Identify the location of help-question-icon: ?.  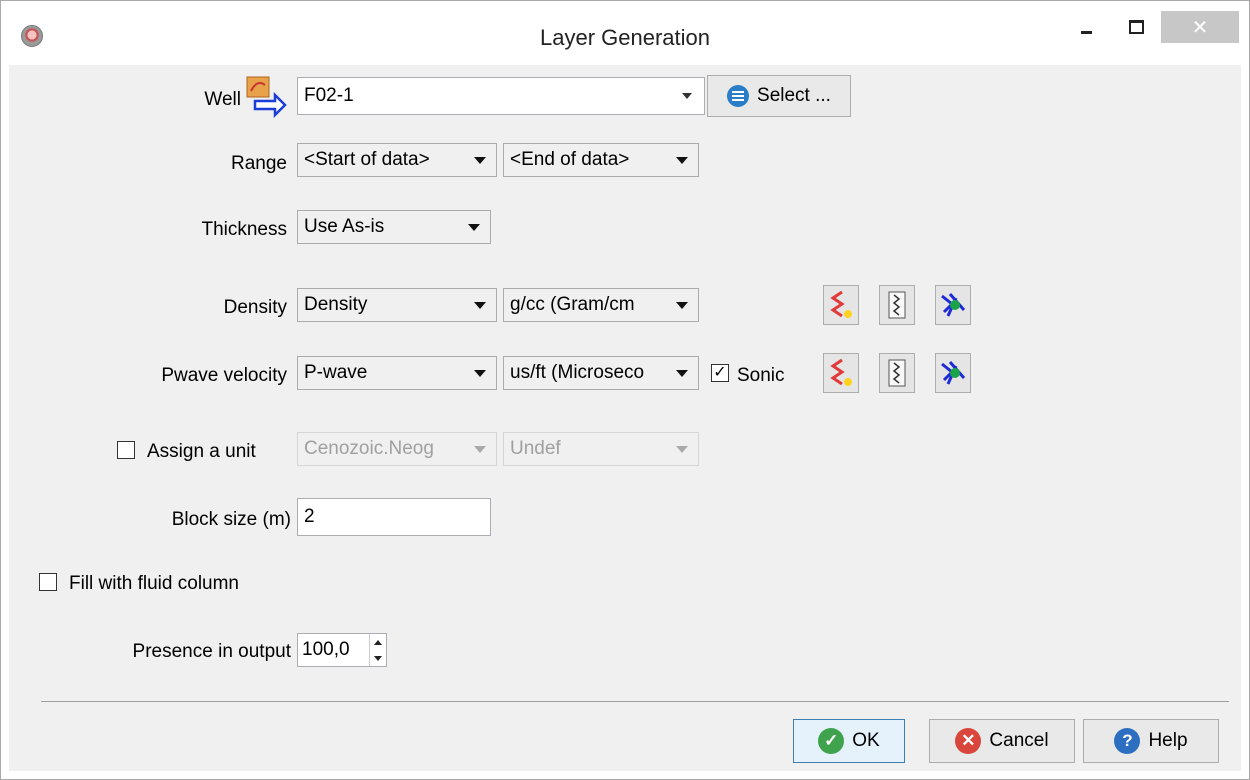
(1127, 741).